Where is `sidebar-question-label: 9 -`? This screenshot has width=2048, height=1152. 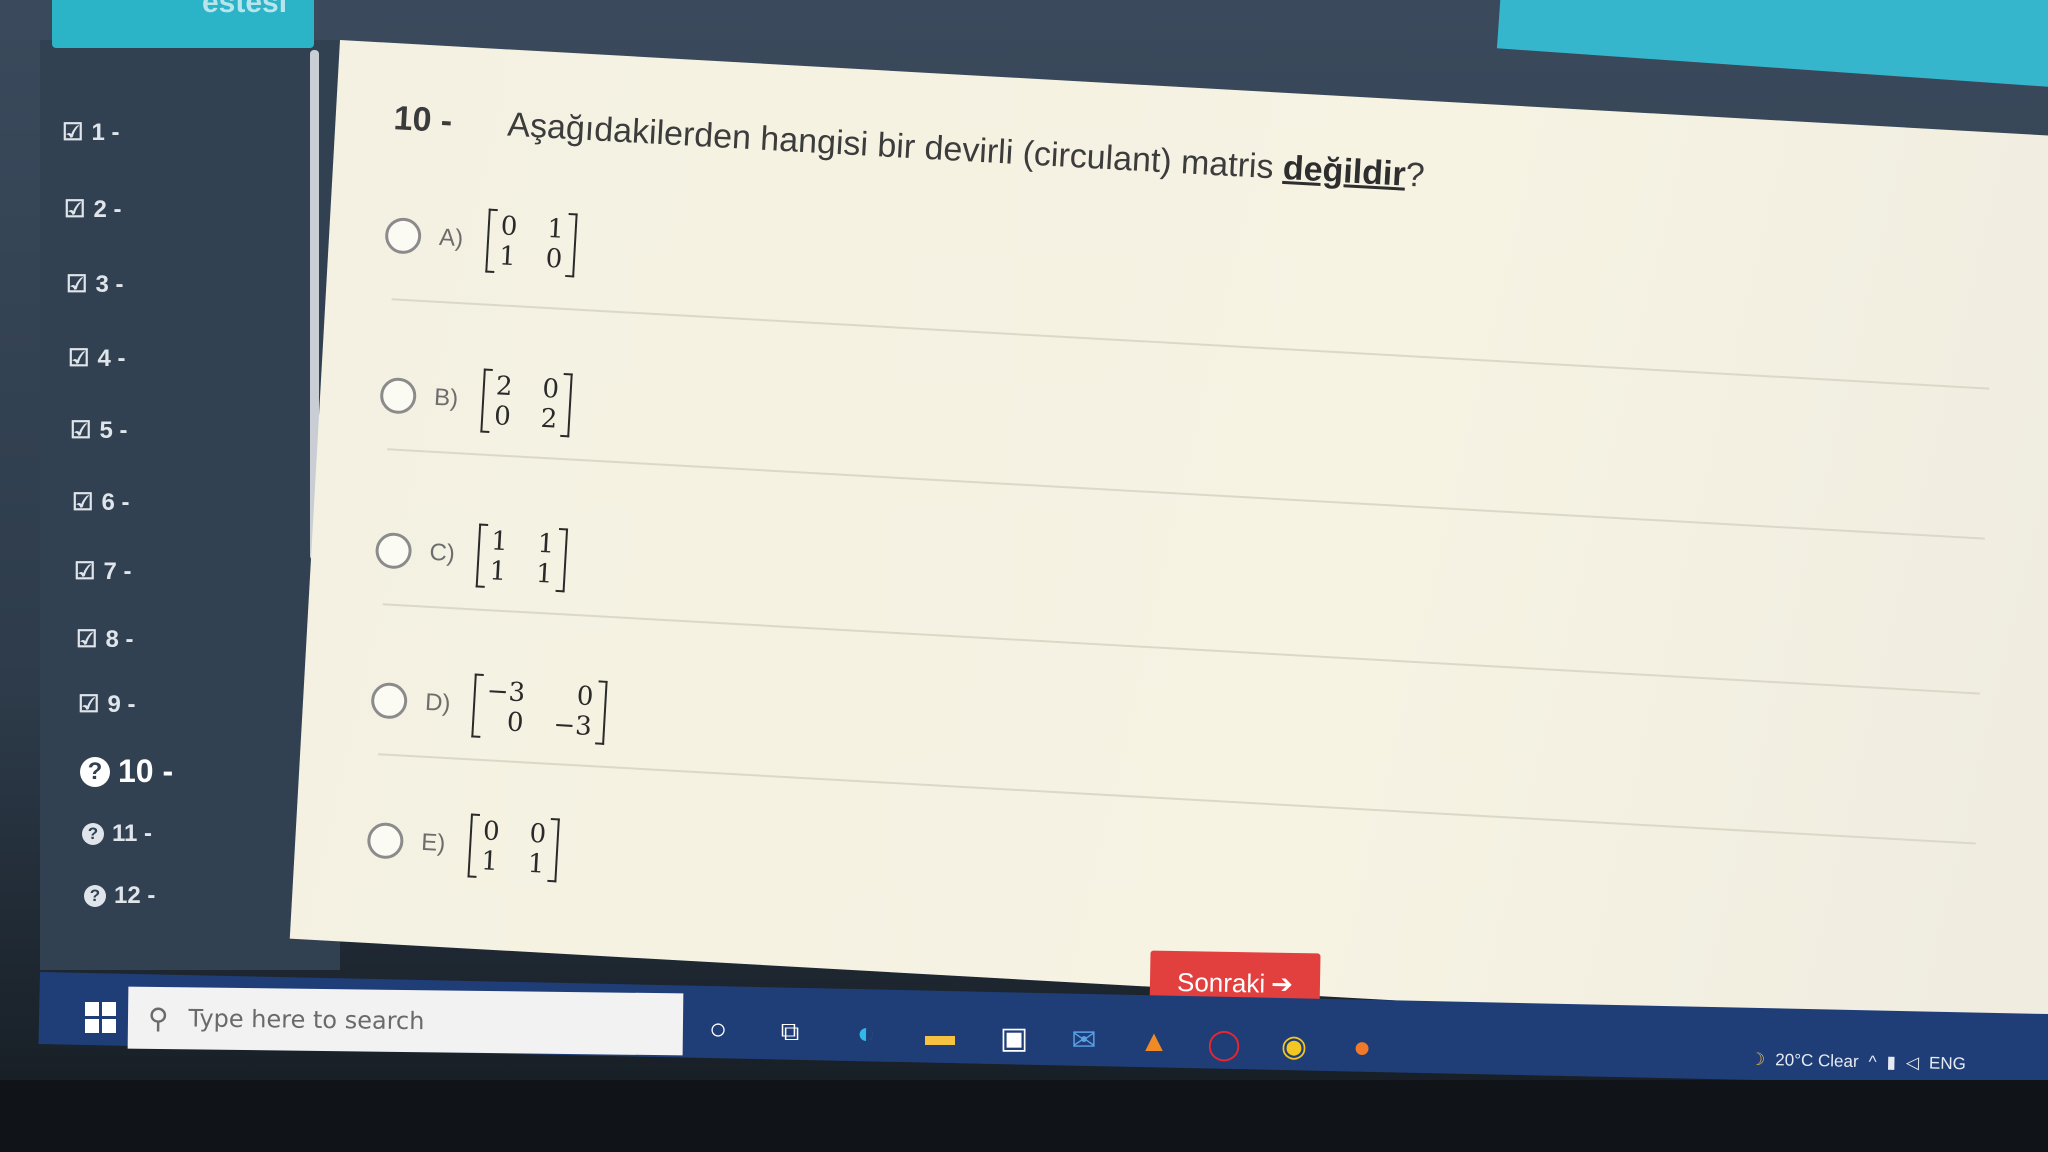
sidebar-question-label: 9 - is located at coordinates (121, 704).